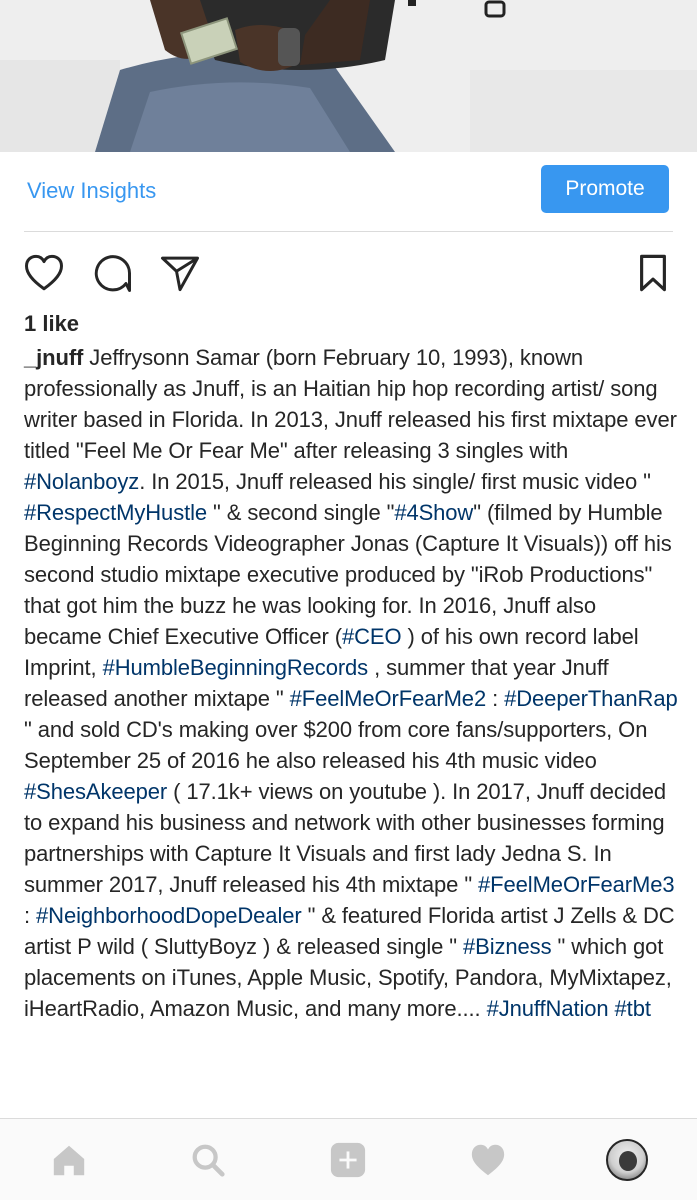 This screenshot has height=1200, width=697. Describe the element at coordinates (236, 667) in the screenshot. I see `hashtag-link: #HumbleBeginningRecords` at that location.